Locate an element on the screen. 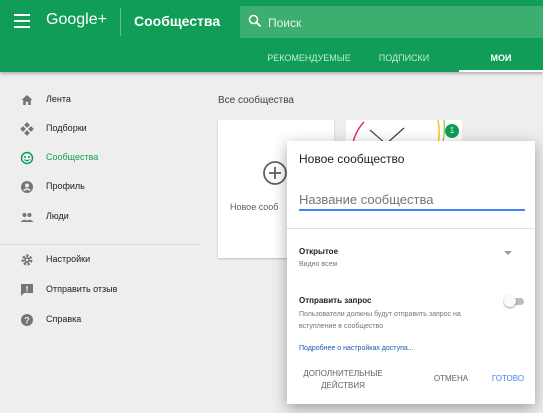 Image resolution: width=543 pixels, height=413 pixels. sidebar-item-help: ? Справка is located at coordinates (100, 321).